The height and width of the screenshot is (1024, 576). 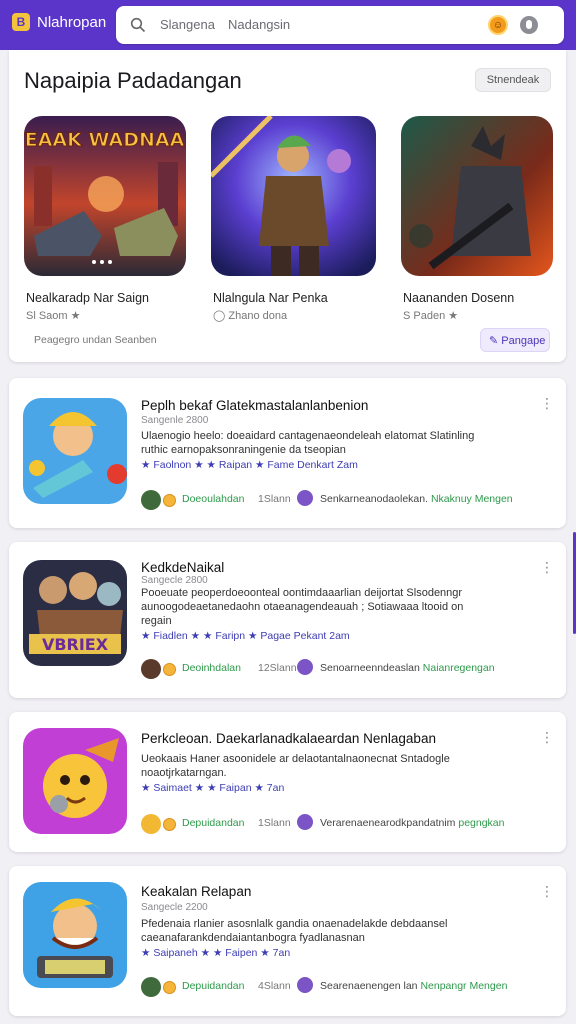 I want to click on brand: B Nlahropan, so click(x=59, y=22).